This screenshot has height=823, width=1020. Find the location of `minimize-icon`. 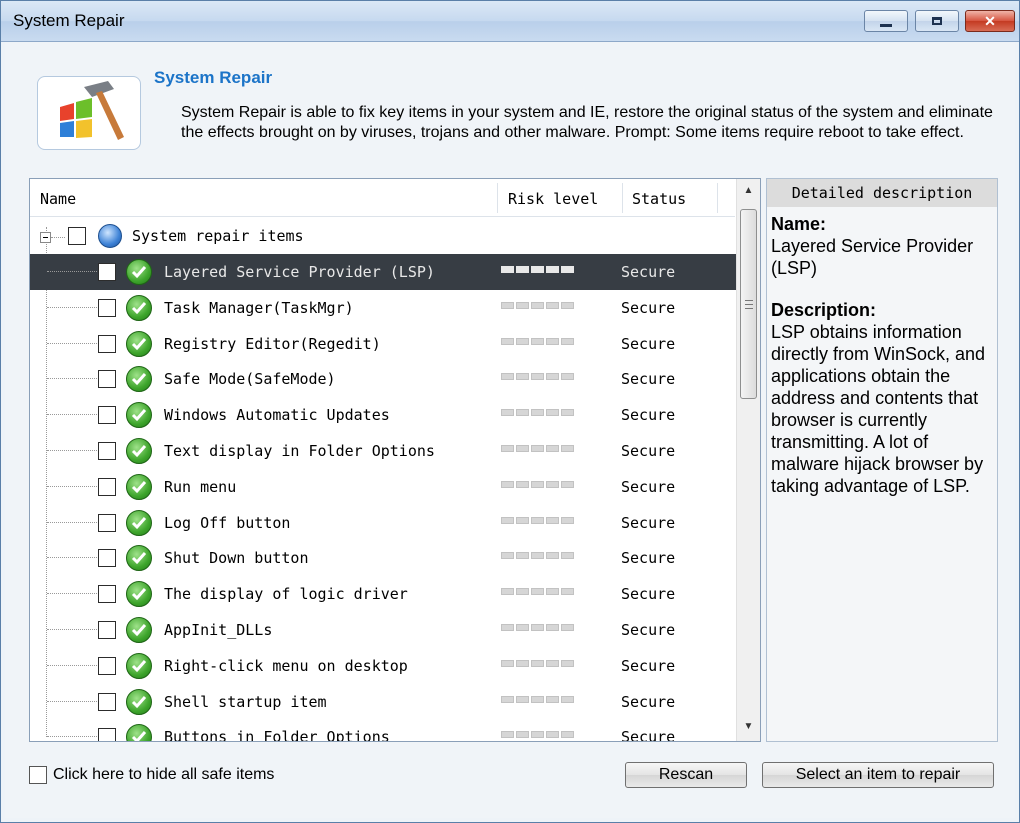

minimize-icon is located at coordinates (886, 25).